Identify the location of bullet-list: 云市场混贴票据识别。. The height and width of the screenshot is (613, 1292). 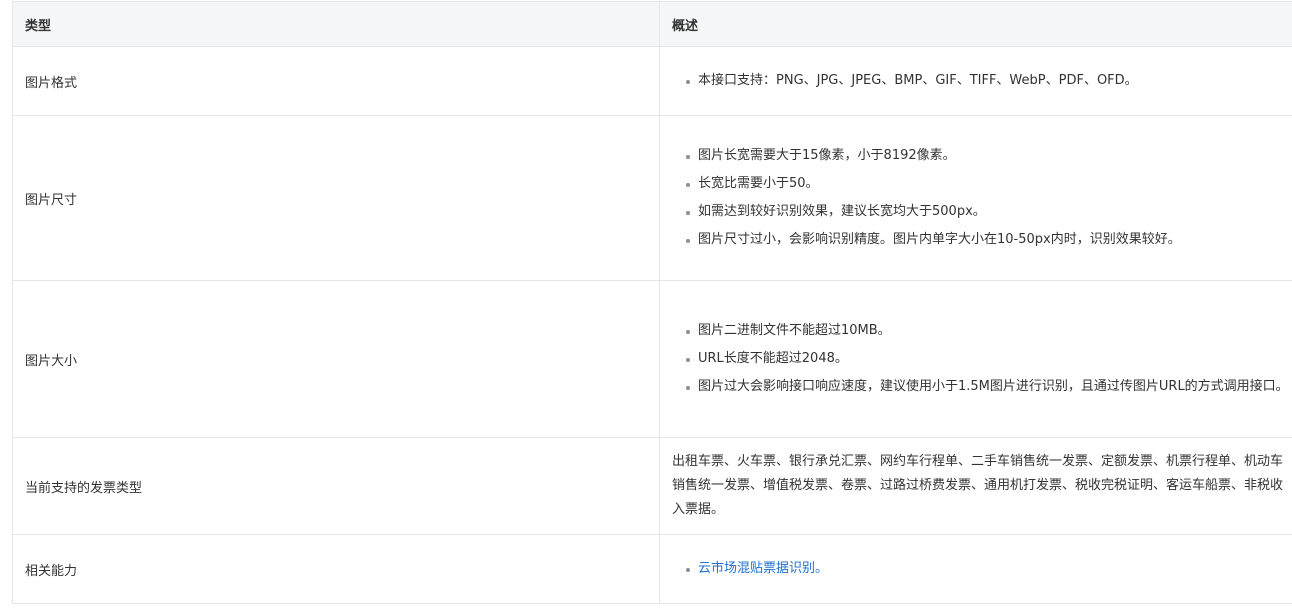
(986, 569).